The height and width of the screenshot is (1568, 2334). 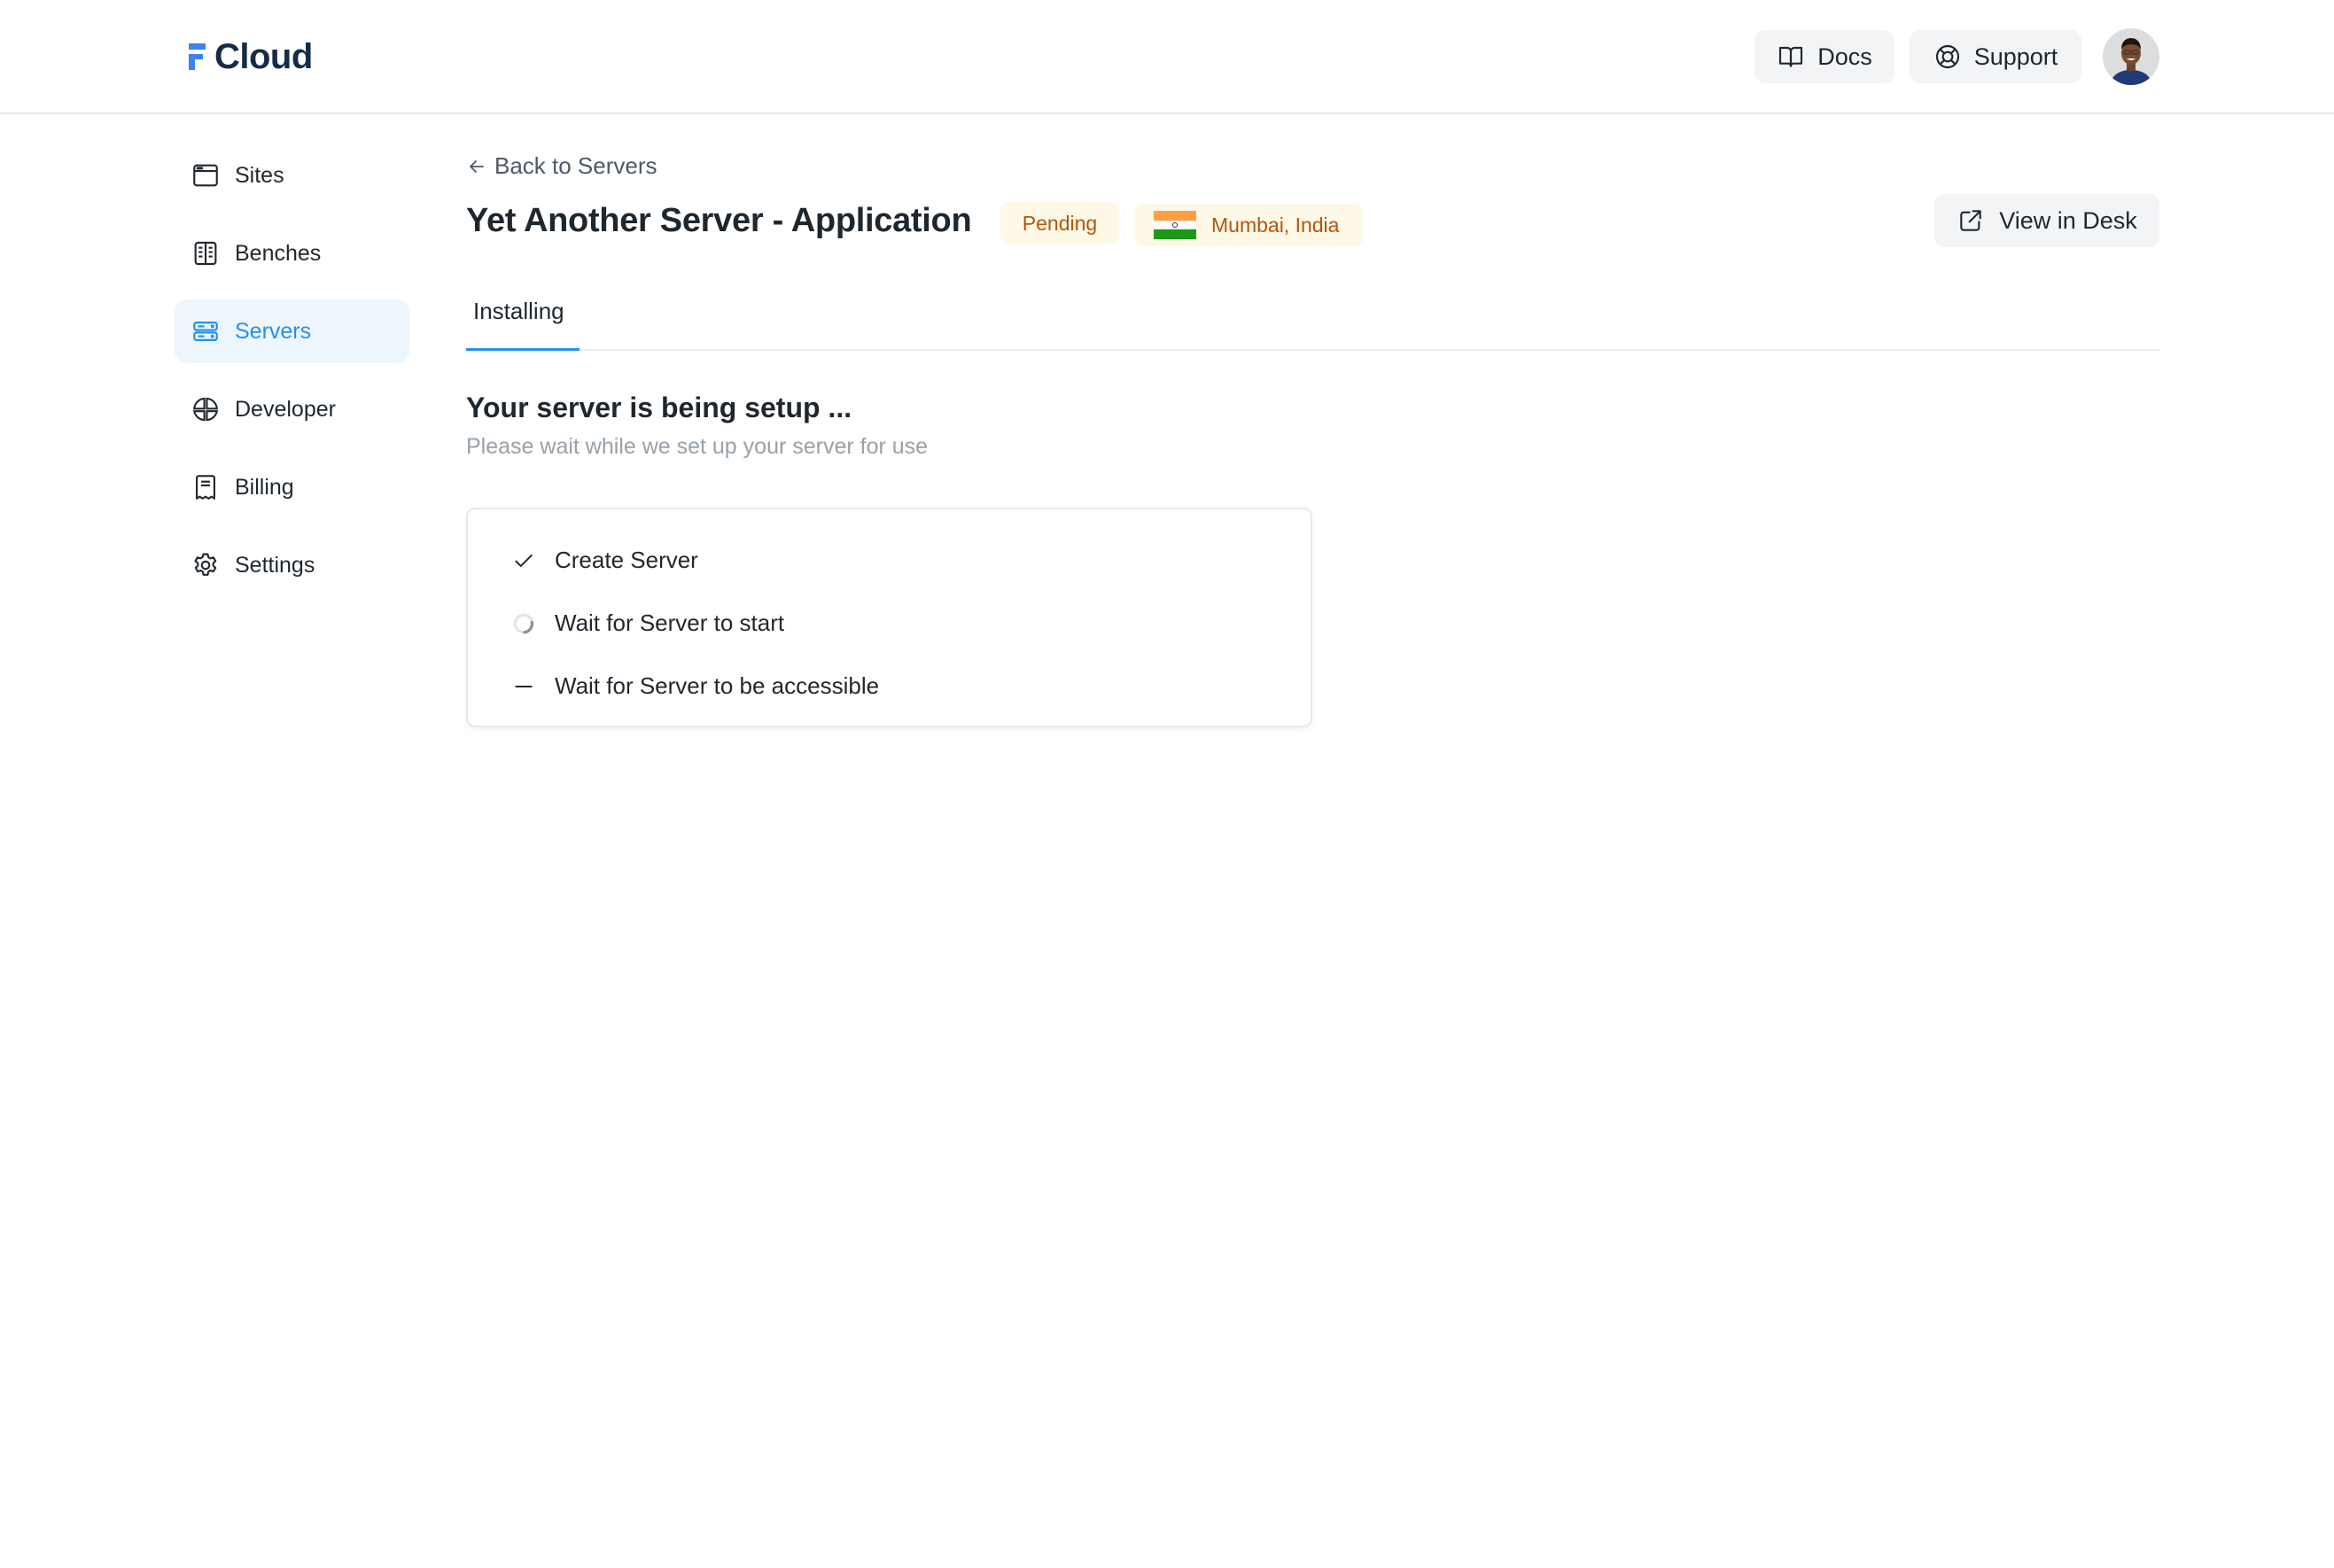 I want to click on tab-installing: Installing, so click(x=523, y=318).